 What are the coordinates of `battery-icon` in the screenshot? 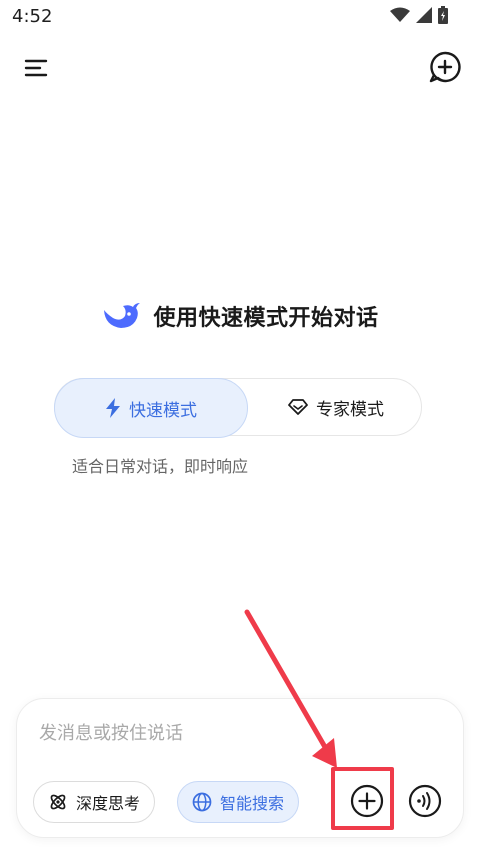 It's located at (443, 15).